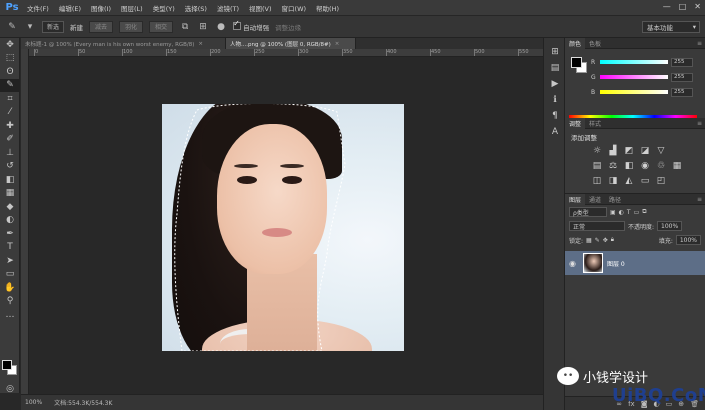  I want to click on invert-icon: ◫, so click(597, 181).